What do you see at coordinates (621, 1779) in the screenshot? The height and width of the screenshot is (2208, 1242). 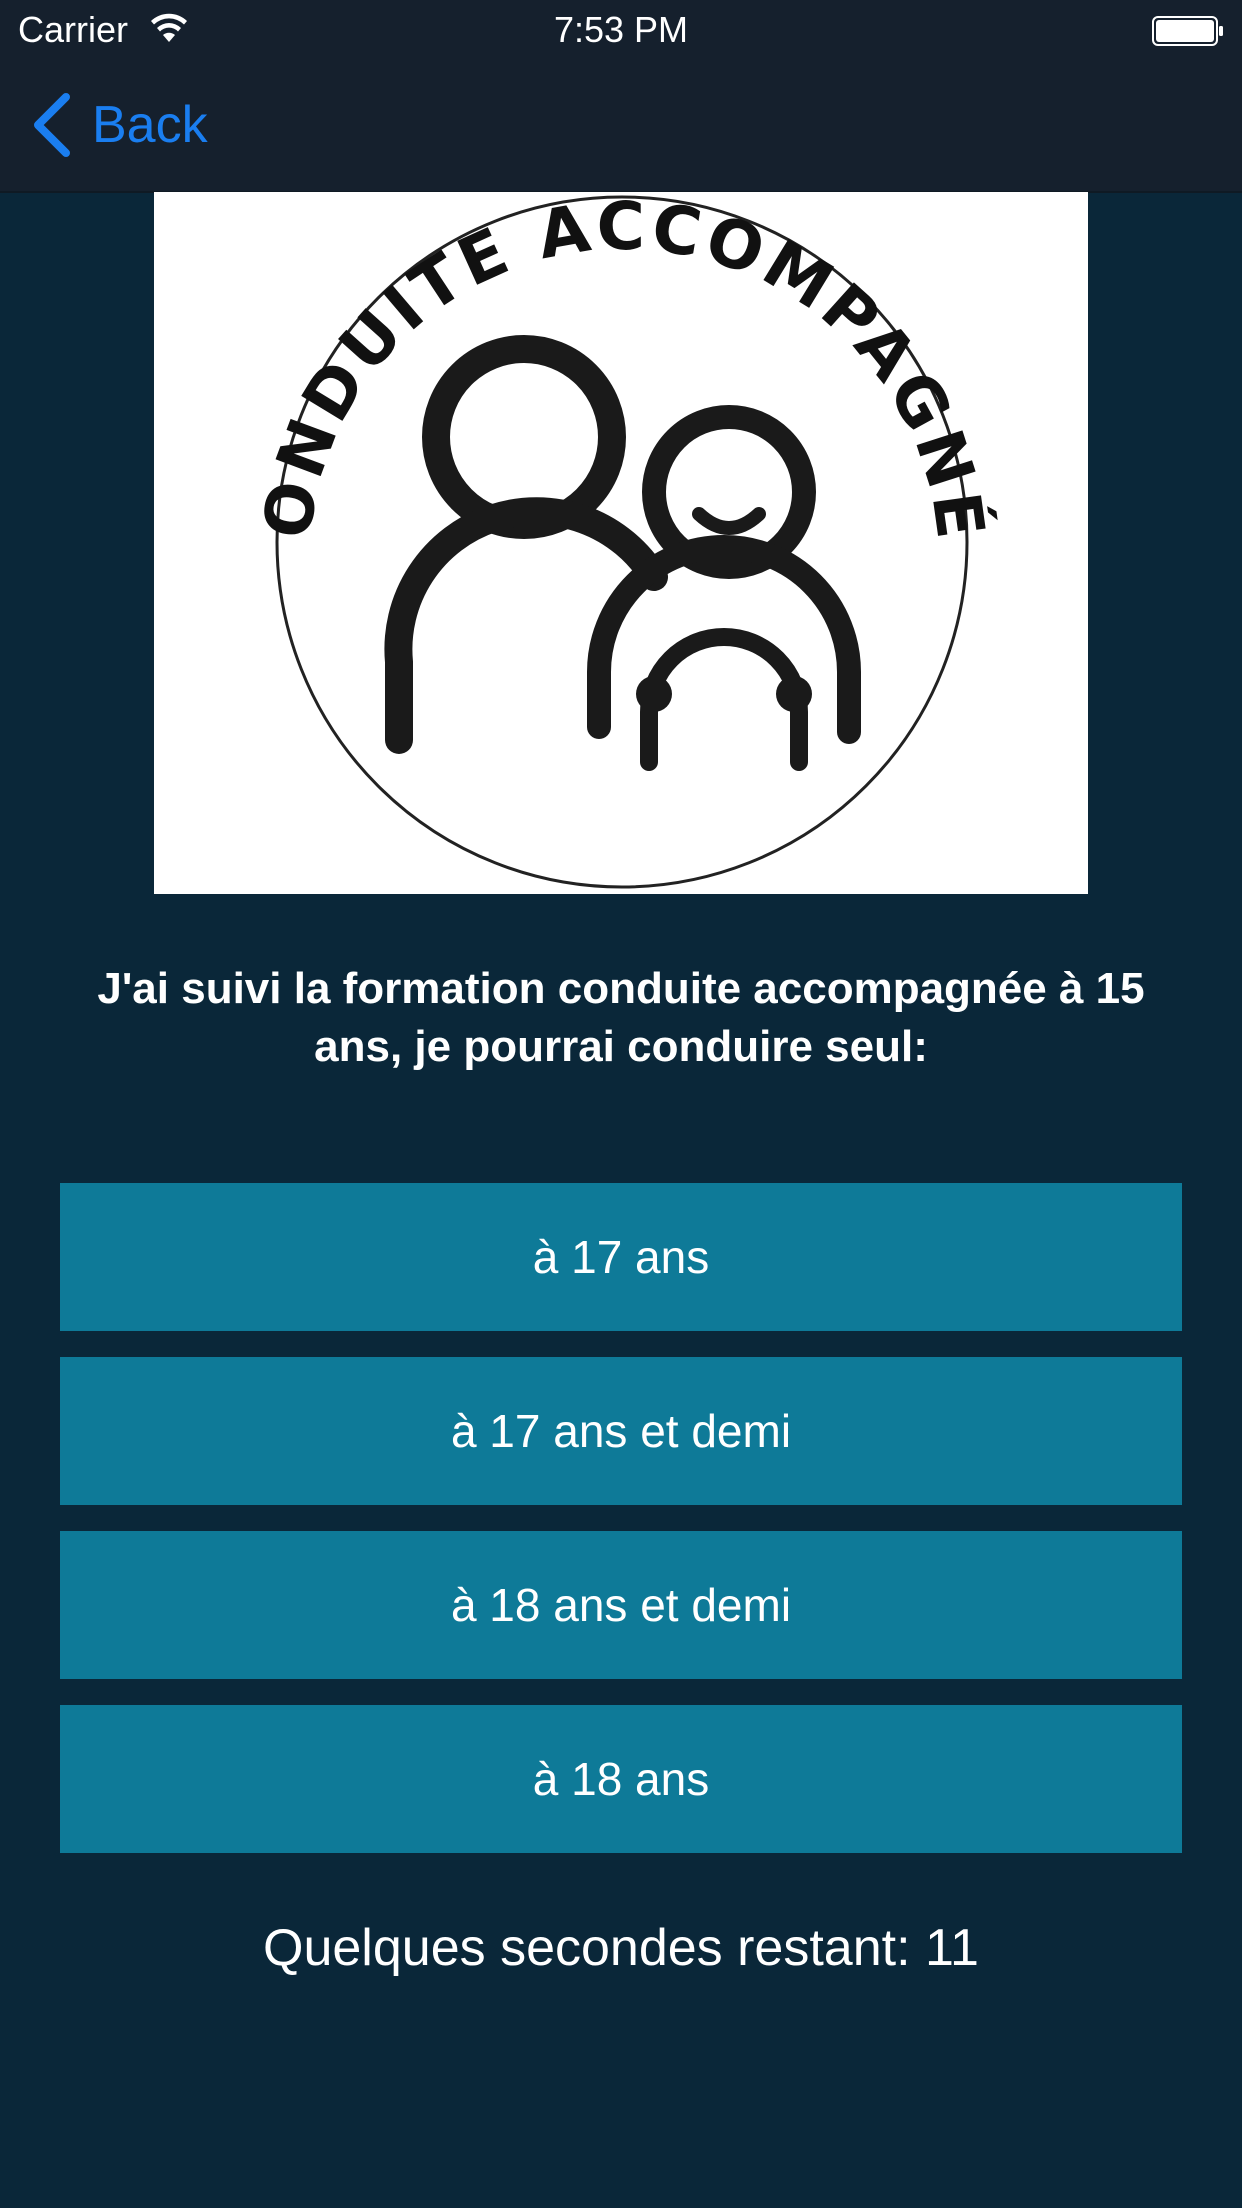 I see `answer-button-4: à 18 ans` at bounding box center [621, 1779].